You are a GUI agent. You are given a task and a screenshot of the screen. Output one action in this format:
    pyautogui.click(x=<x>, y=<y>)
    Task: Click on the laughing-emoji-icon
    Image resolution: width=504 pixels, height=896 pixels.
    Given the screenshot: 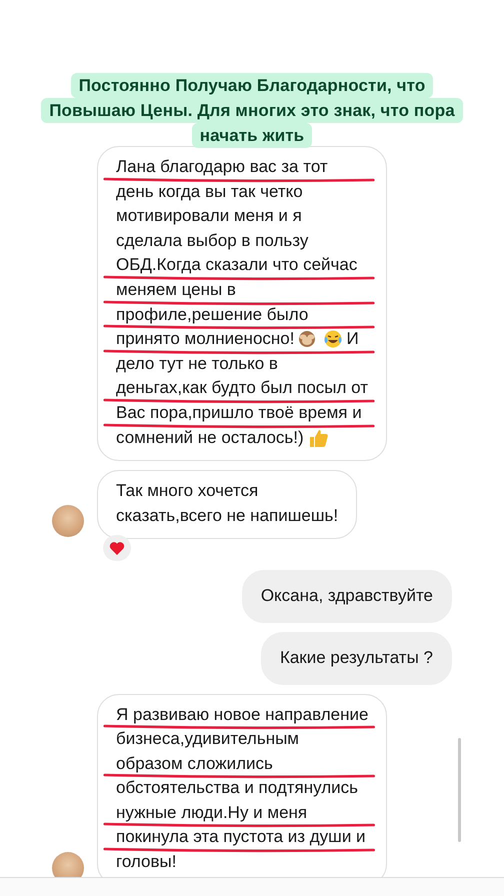 What is the action you would take?
    pyautogui.click(x=333, y=339)
    